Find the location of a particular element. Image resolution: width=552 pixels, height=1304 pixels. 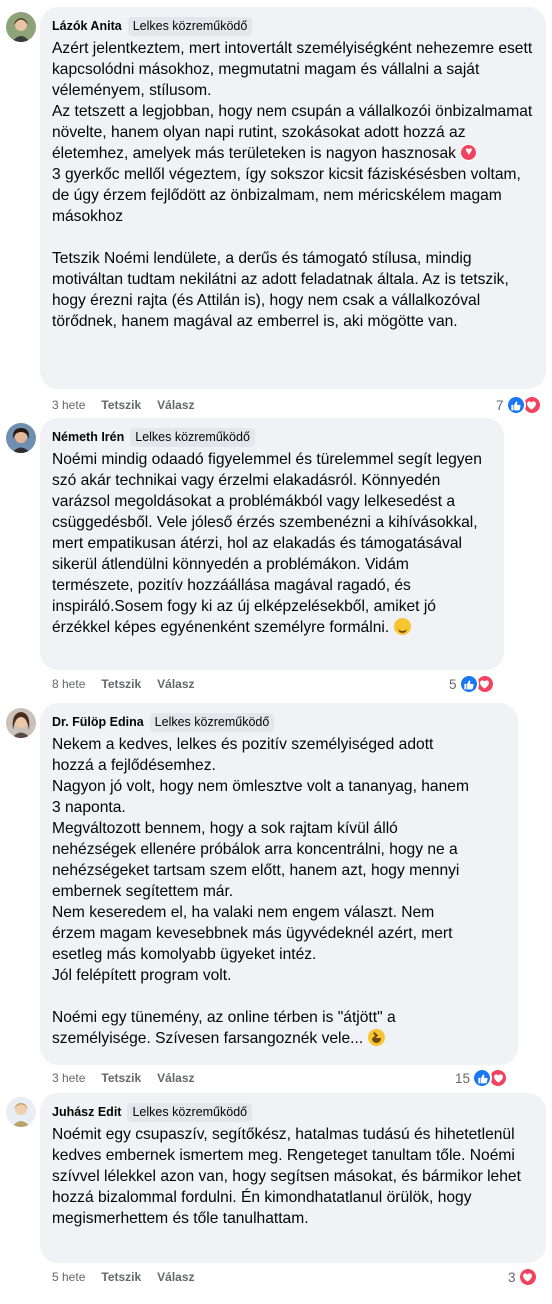

heart-emoji-icon is located at coordinates (469, 152).